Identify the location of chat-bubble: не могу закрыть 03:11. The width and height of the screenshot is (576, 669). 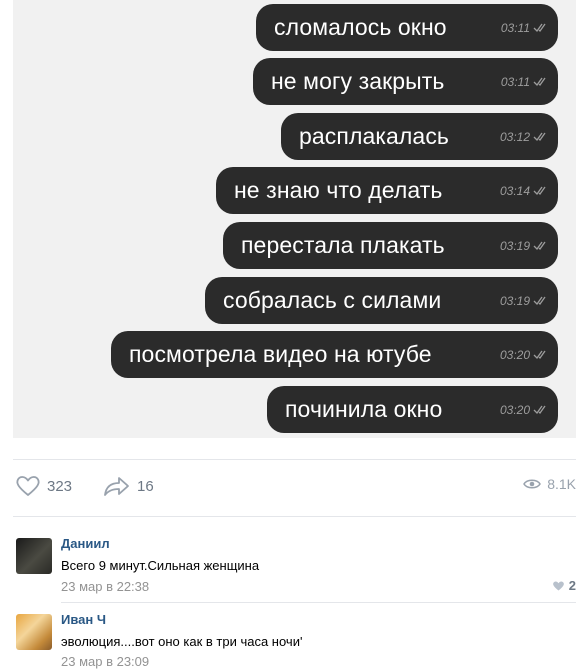
(405, 81).